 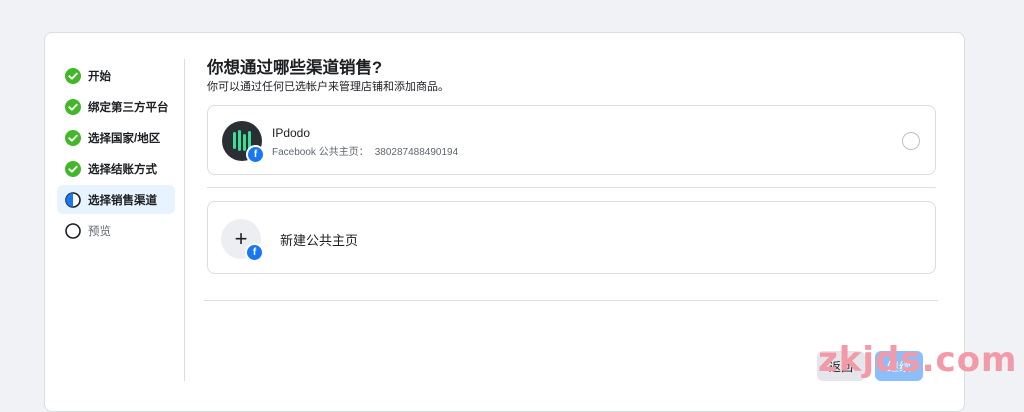 What do you see at coordinates (116, 230) in the screenshot?
I see `step-preview: 预览` at bounding box center [116, 230].